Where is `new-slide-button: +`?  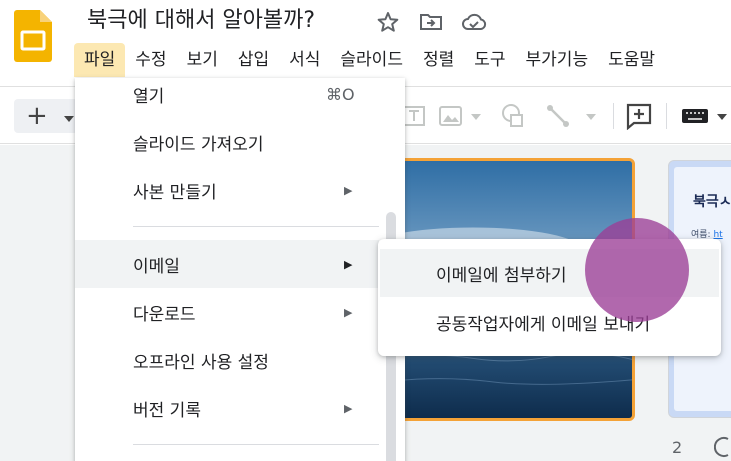
new-slide-button: + is located at coordinates (46, 116).